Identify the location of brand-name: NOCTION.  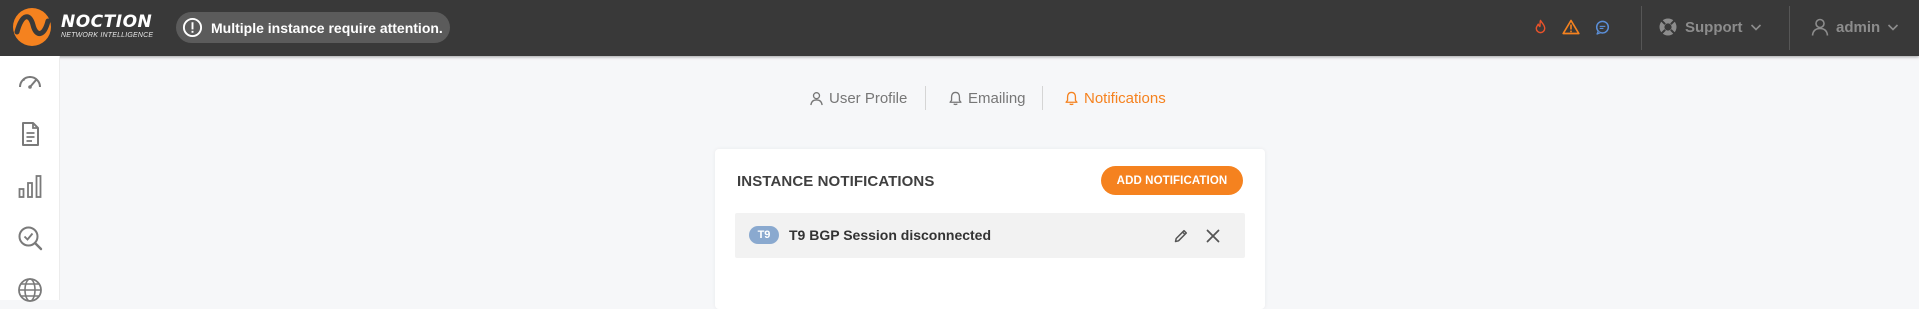
(107, 22).